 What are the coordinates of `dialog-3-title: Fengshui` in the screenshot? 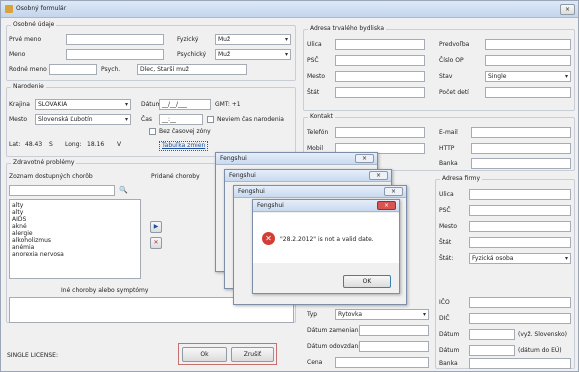 It's located at (251, 191).